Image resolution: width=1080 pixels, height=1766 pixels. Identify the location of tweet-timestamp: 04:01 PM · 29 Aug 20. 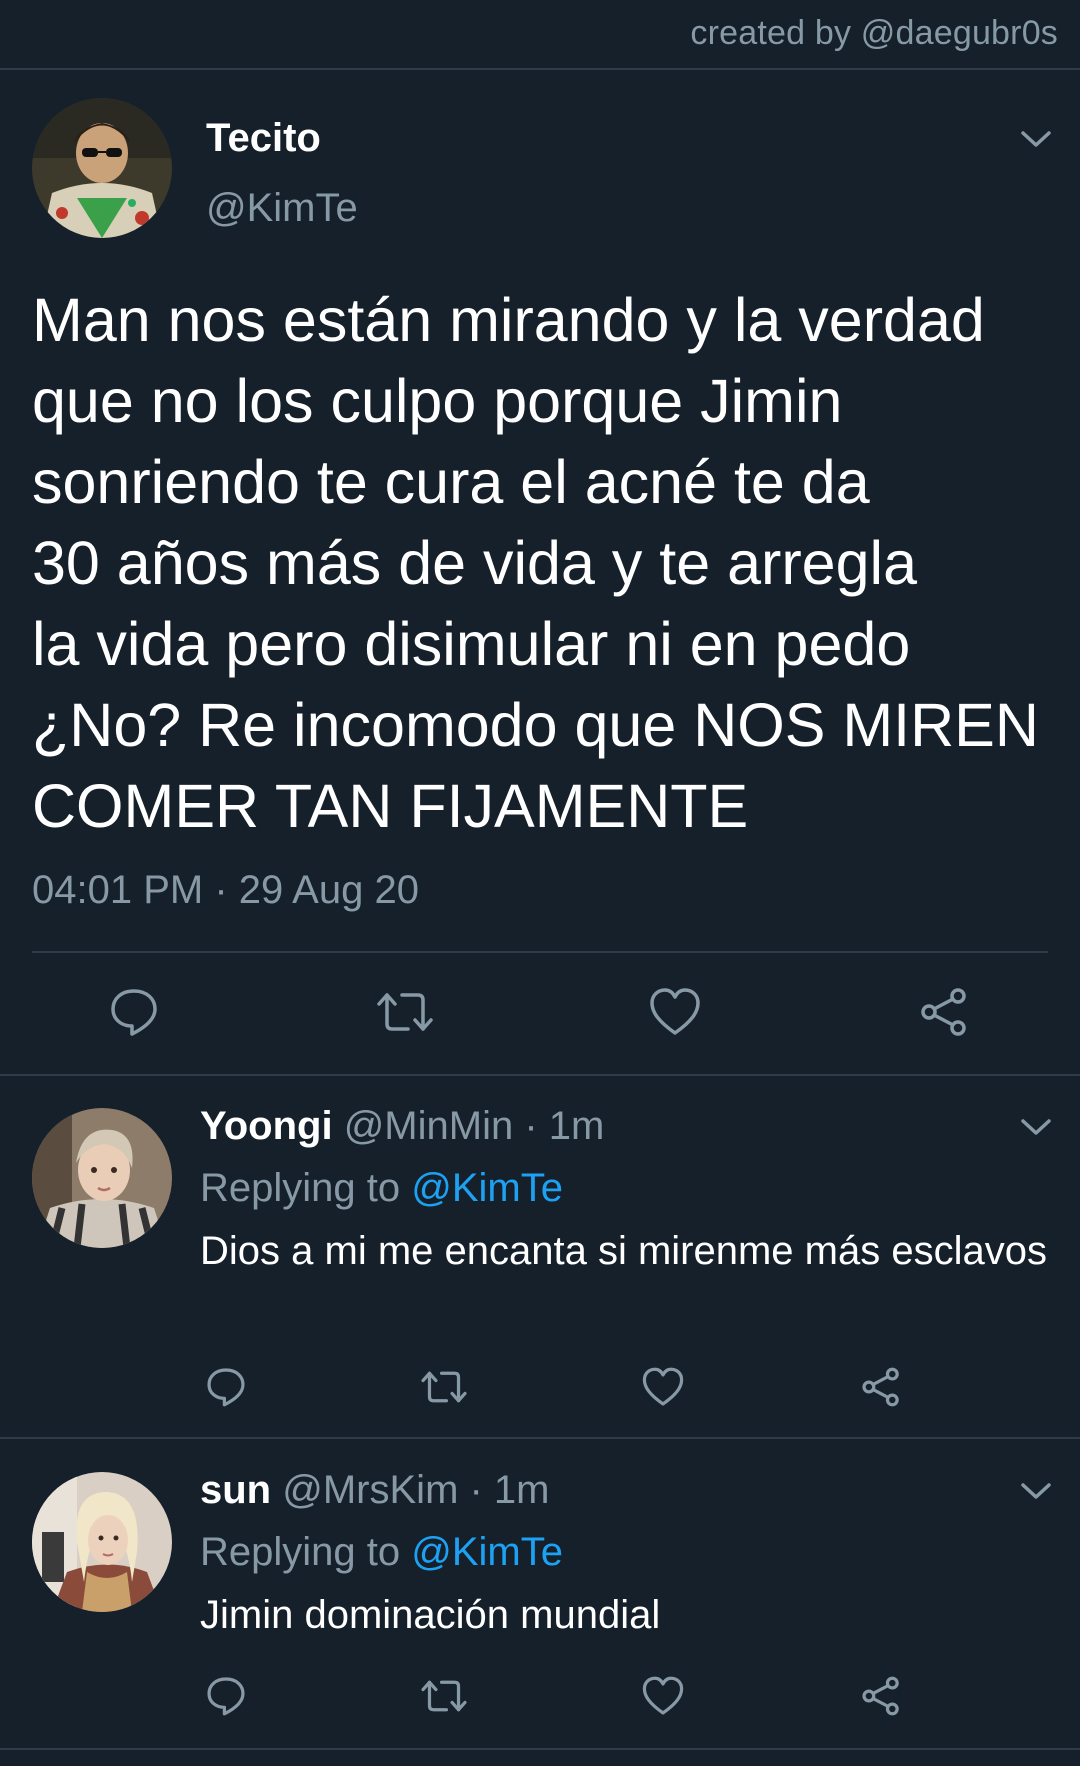
(225, 890).